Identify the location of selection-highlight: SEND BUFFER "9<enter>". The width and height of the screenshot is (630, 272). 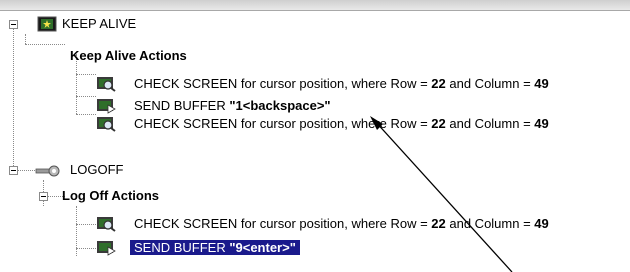
(215, 247).